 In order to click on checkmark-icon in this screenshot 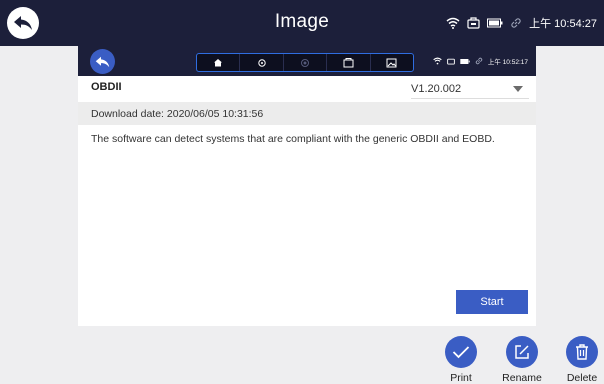, I will do `click(461, 352)`.